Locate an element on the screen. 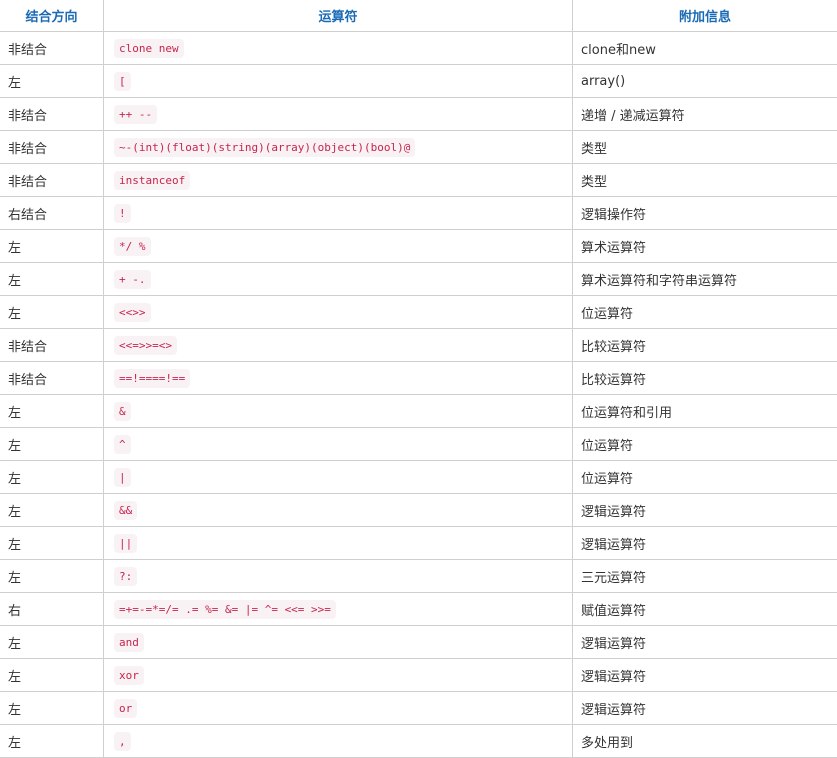  table-row: 非结合 clone new clone和new is located at coordinates (418, 48).